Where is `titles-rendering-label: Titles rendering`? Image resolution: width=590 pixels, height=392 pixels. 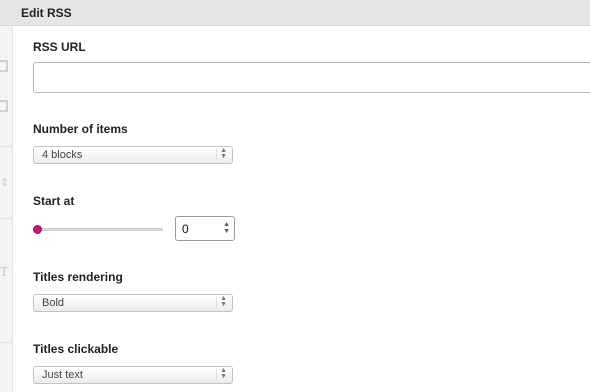
titles-rendering-label: Titles rendering is located at coordinates (78, 277).